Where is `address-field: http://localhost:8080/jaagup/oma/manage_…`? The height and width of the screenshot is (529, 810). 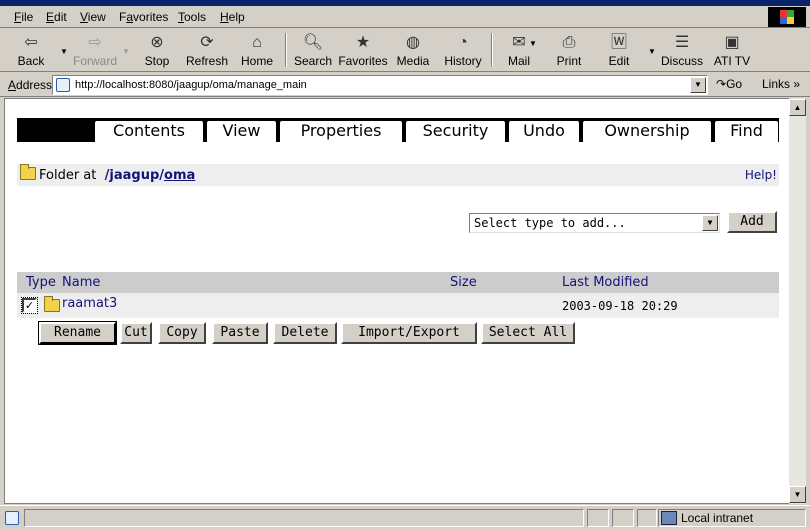
address-field: http://localhost:8080/jaagup/oma/manage_… is located at coordinates (380, 85).